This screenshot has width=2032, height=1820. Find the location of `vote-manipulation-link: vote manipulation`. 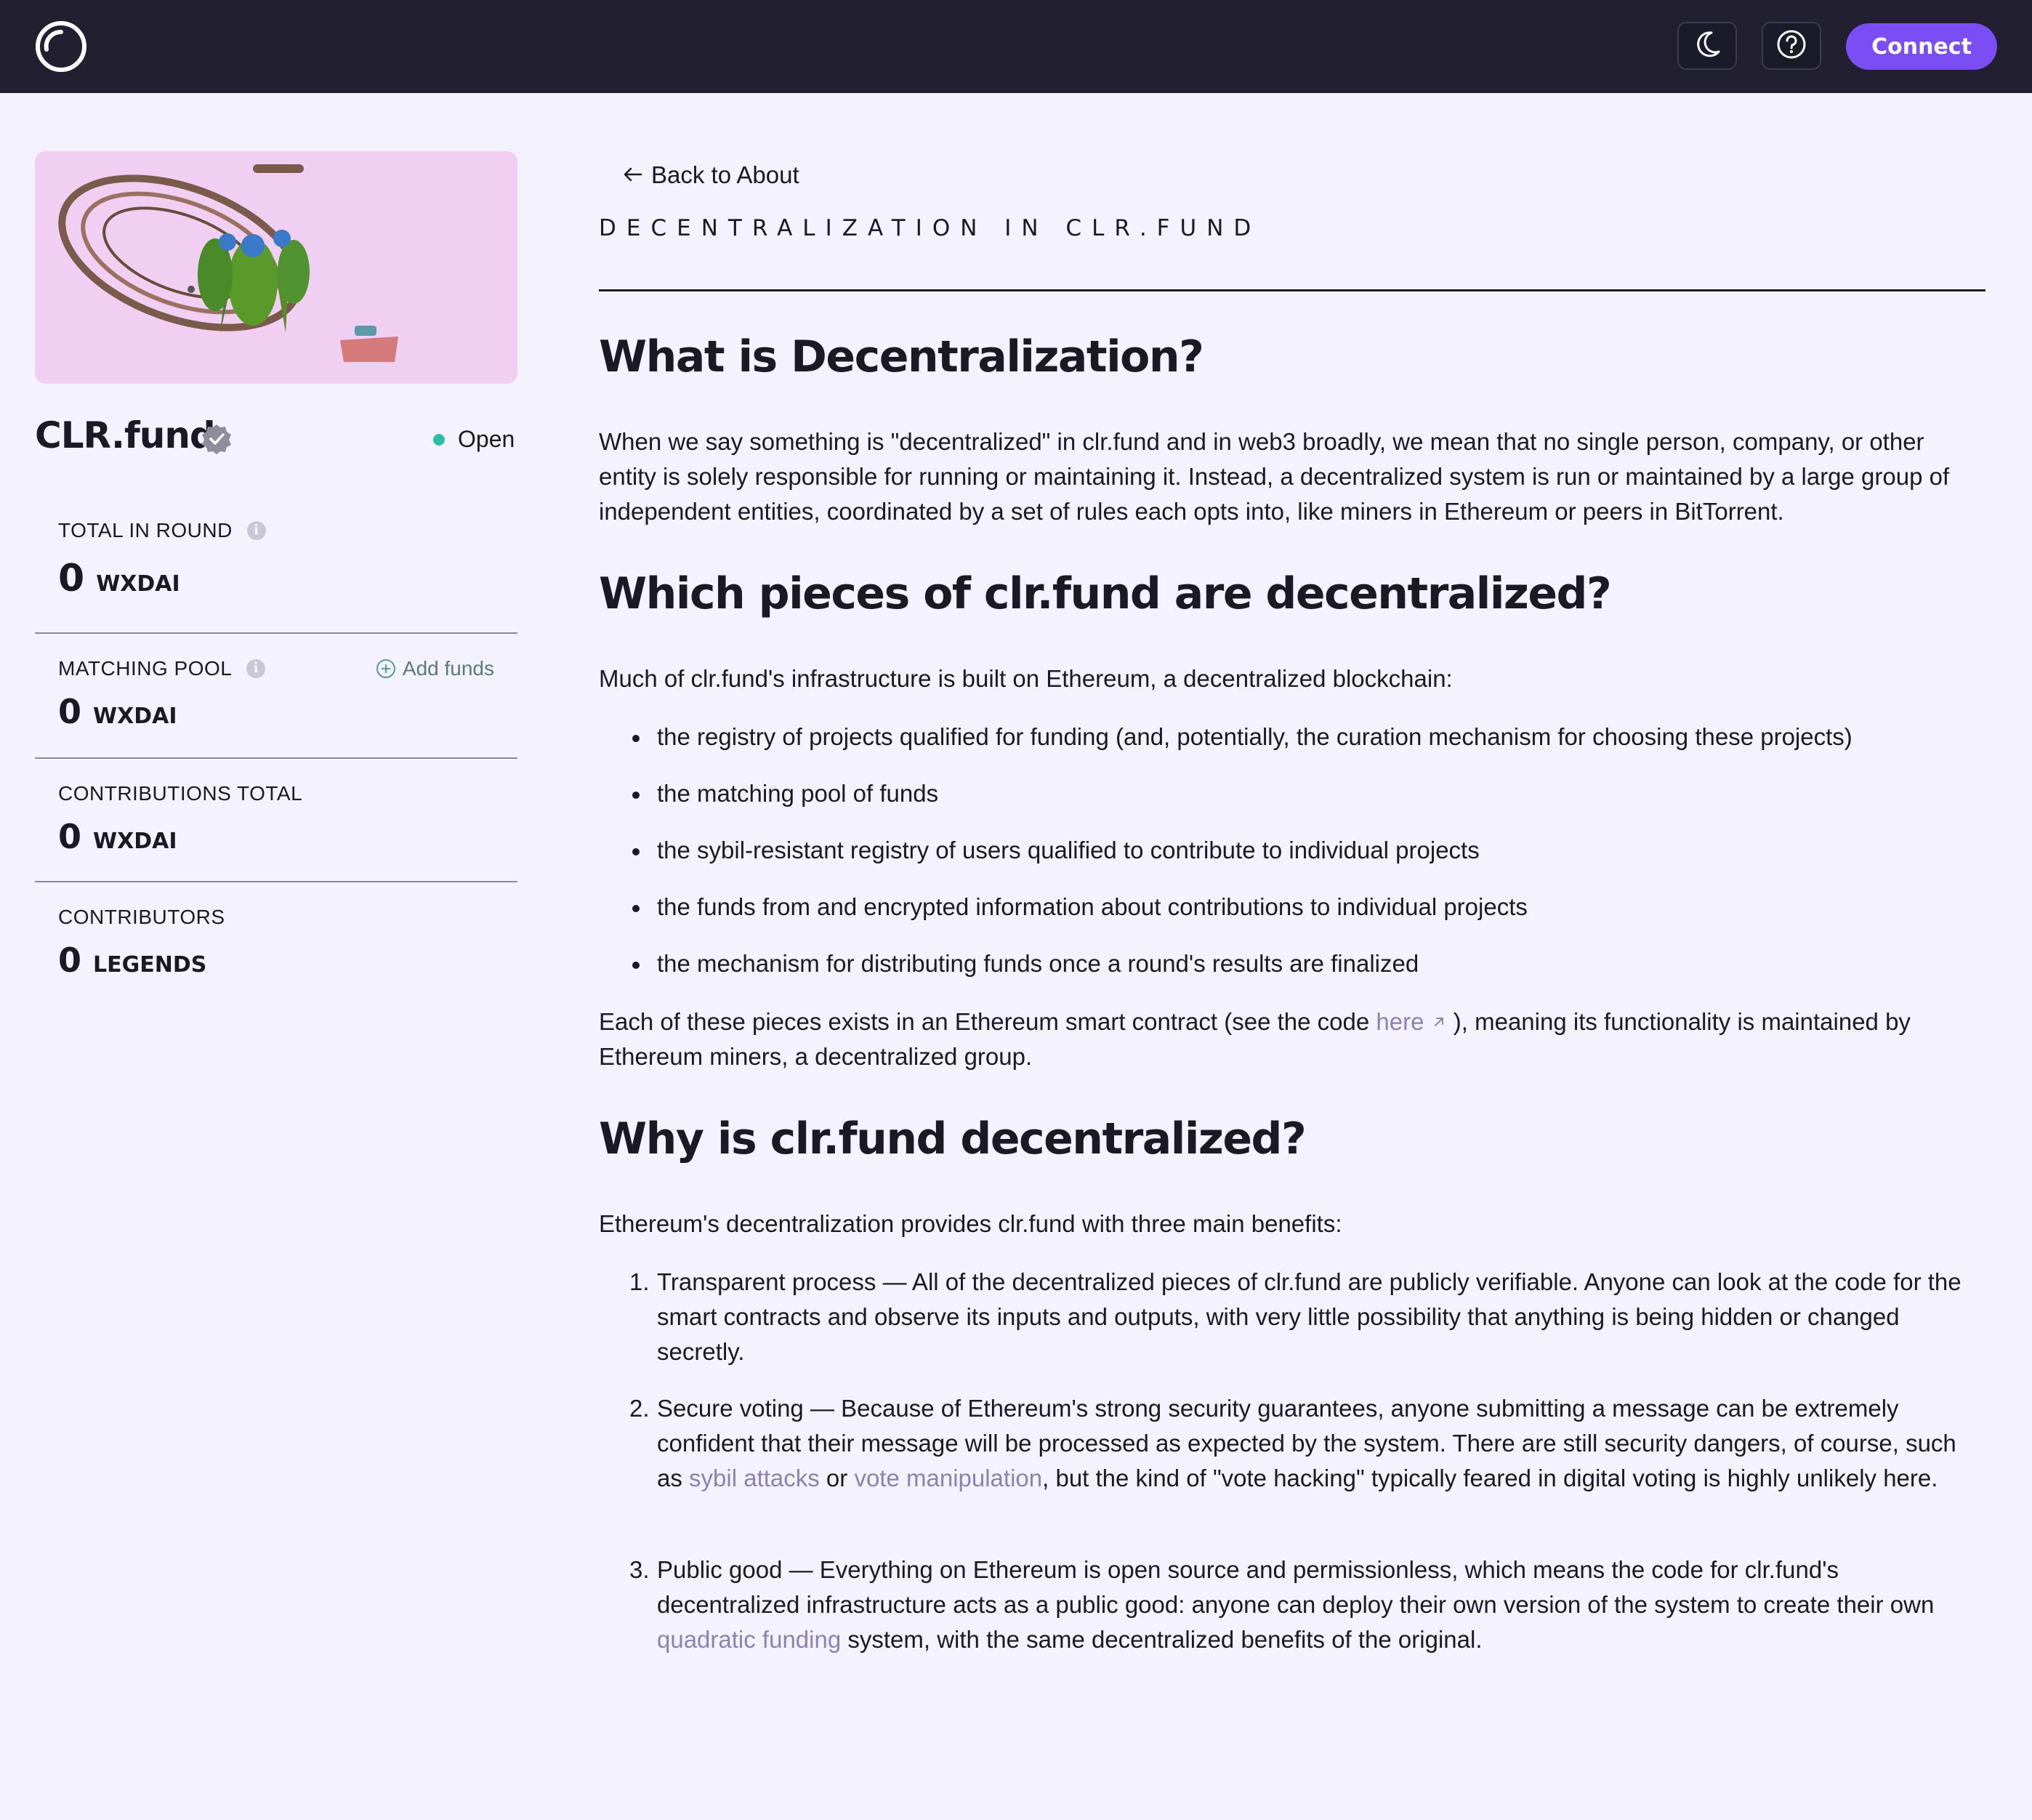

vote-manipulation-link: vote manipulation is located at coordinates (948, 1478).